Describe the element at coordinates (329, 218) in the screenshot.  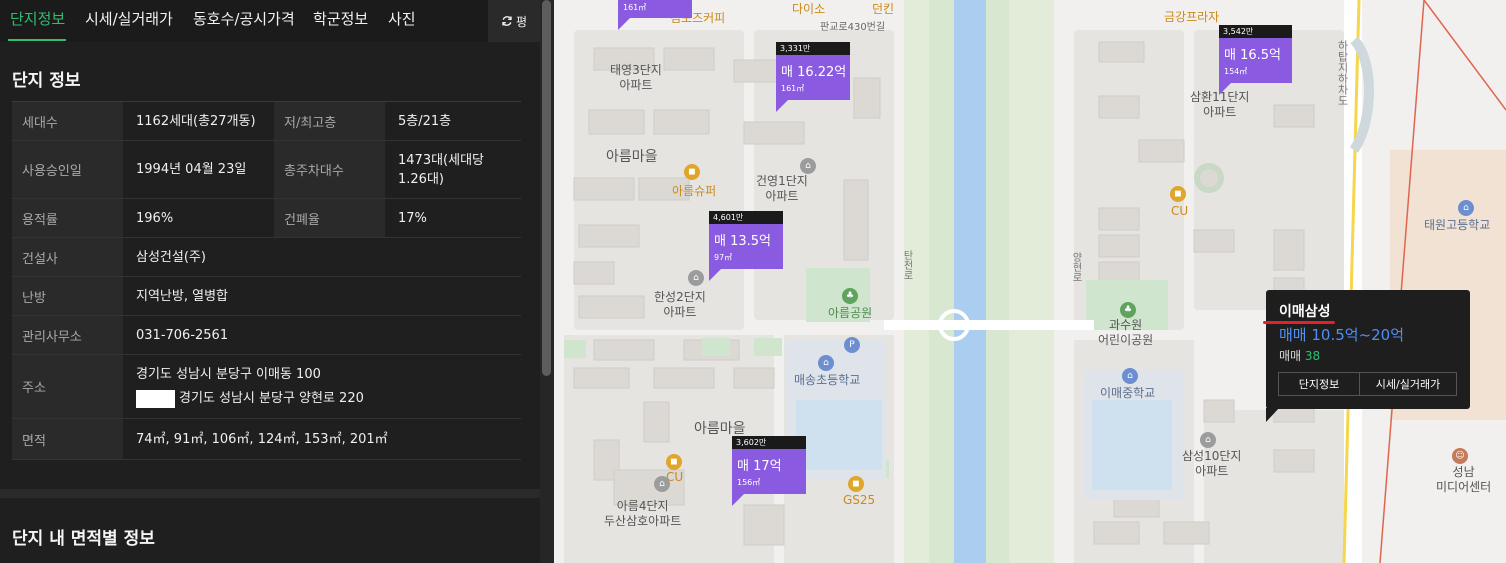
I see `bcr-label: 건폐율` at that location.